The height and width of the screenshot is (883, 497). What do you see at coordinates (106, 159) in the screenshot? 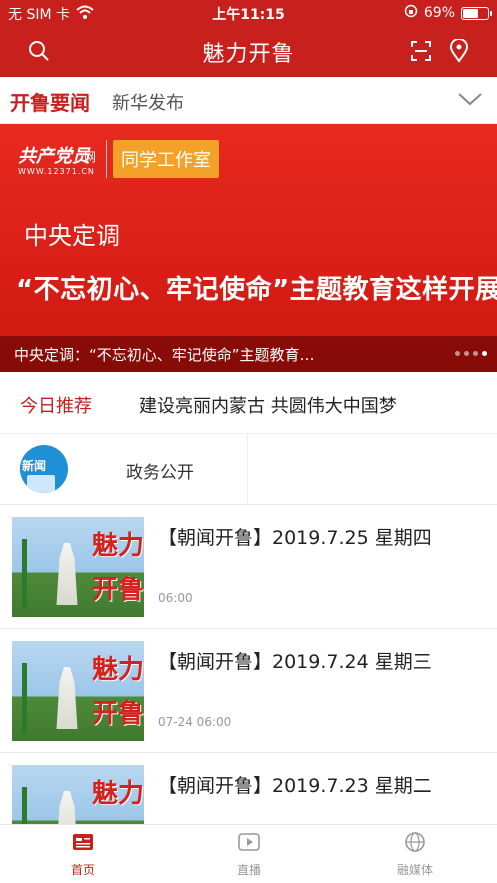
I see `banner-divider` at bounding box center [106, 159].